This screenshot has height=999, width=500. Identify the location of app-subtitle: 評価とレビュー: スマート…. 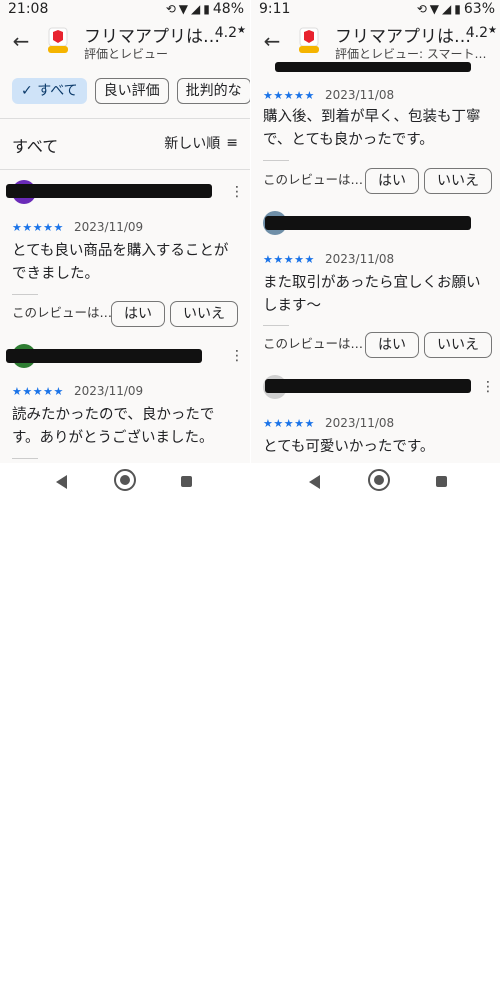
(411, 54).